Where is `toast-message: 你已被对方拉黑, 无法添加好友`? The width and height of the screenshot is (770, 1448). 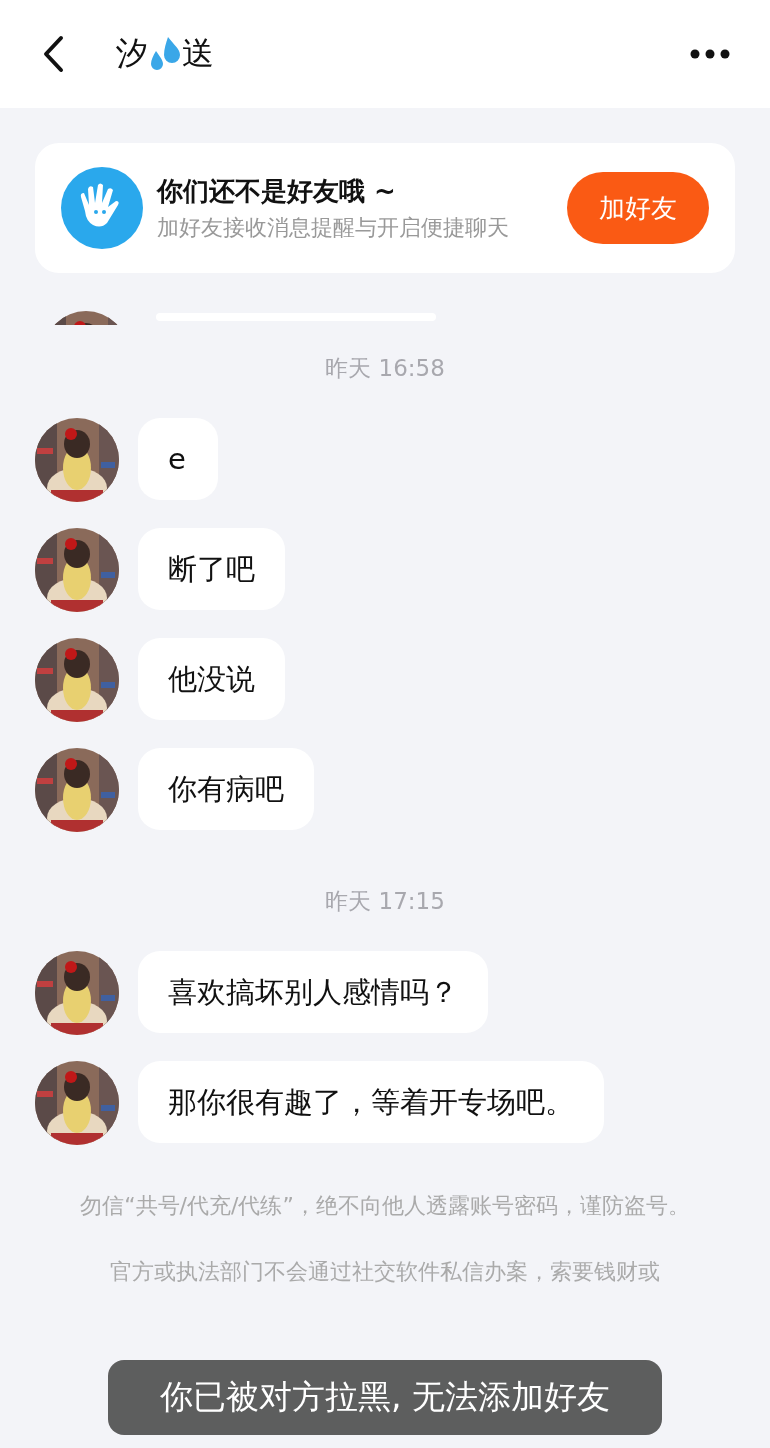 toast-message: 你已被对方拉黑, 无法添加好友 is located at coordinates (385, 1397).